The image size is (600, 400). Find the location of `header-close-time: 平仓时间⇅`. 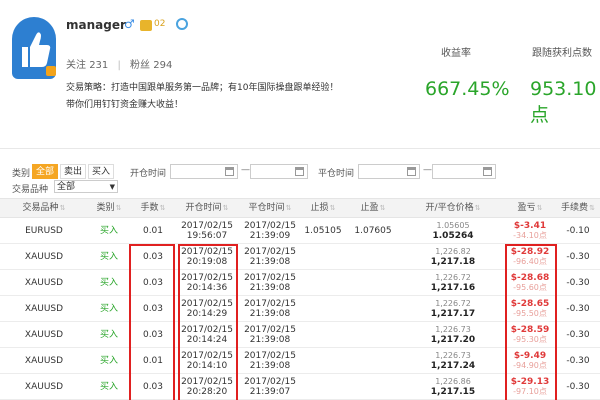

header-close-time: 平仓时间⇅ is located at coordinates (270, 209).